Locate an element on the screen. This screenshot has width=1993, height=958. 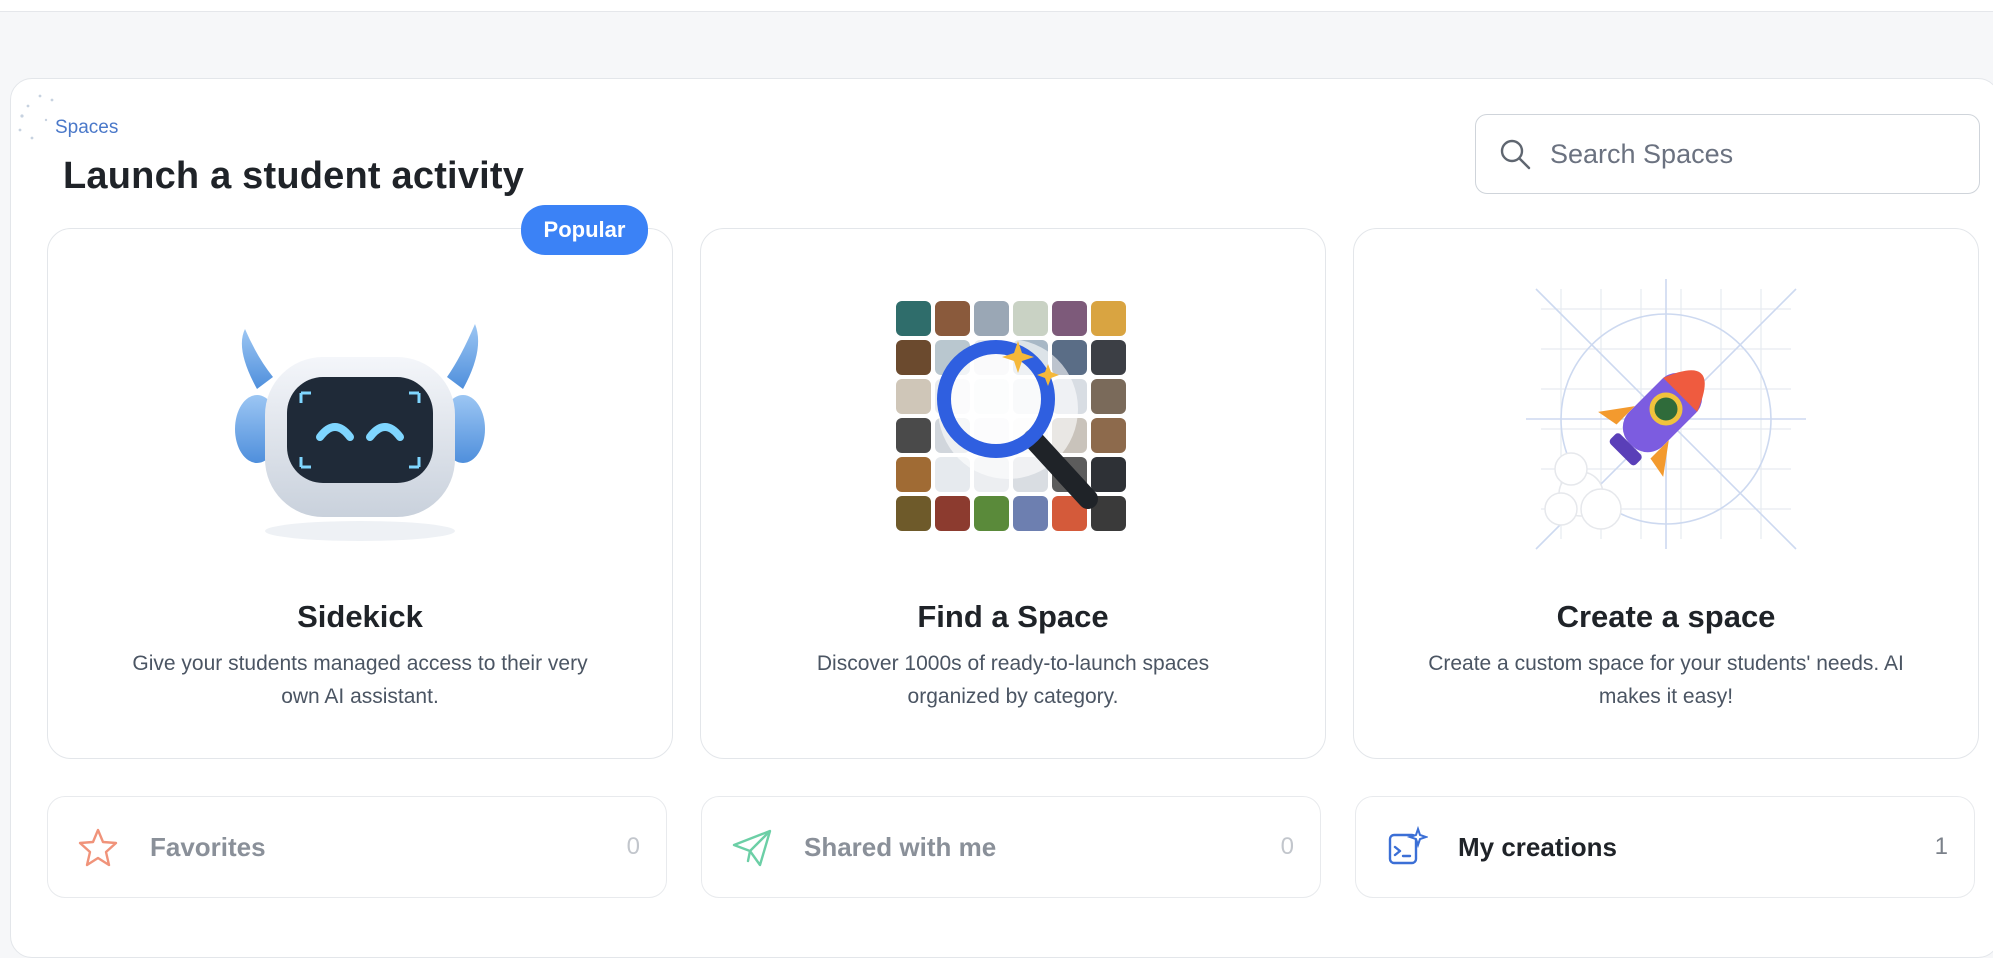
tile-count: 1 is located at coordinates (1941, 846).